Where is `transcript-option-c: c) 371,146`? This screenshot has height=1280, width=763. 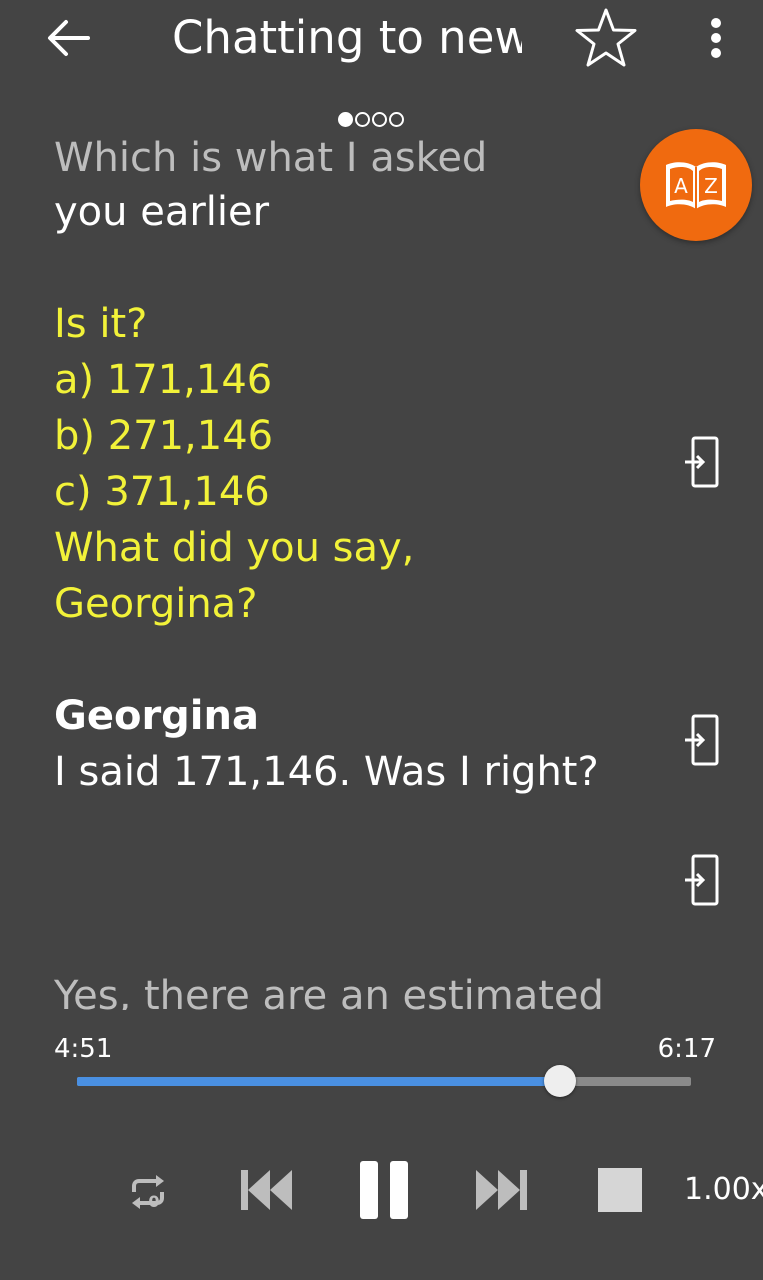
transcript-option-c: c) 371,146 is located at coordinates (162, 492).